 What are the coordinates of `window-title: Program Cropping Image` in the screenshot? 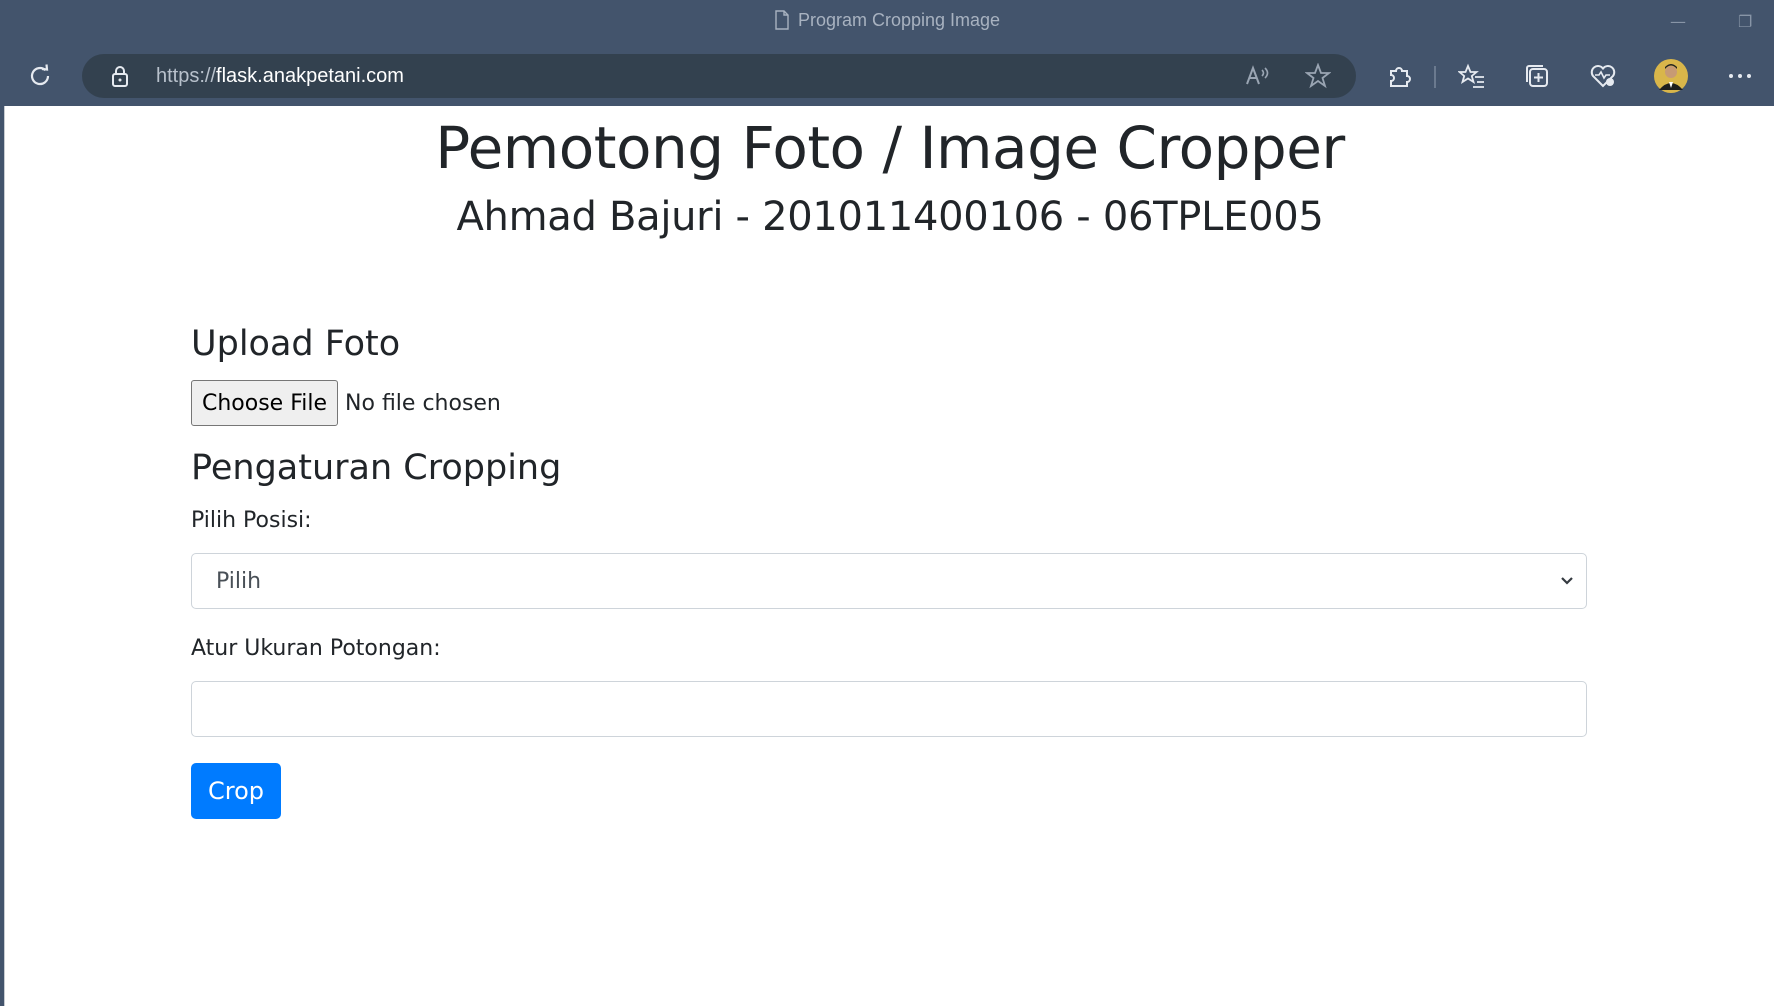 It's located at (887, 20).